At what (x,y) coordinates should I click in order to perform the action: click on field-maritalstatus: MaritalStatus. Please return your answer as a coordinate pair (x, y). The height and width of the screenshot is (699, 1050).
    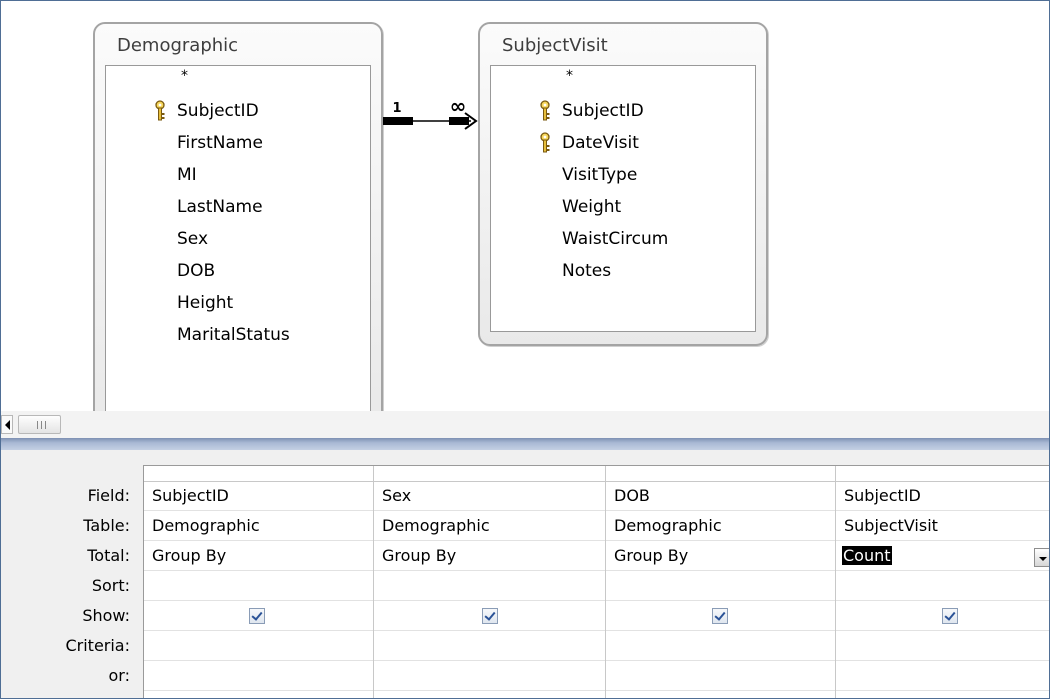
    Looking at the image, I should click on (233, 335).